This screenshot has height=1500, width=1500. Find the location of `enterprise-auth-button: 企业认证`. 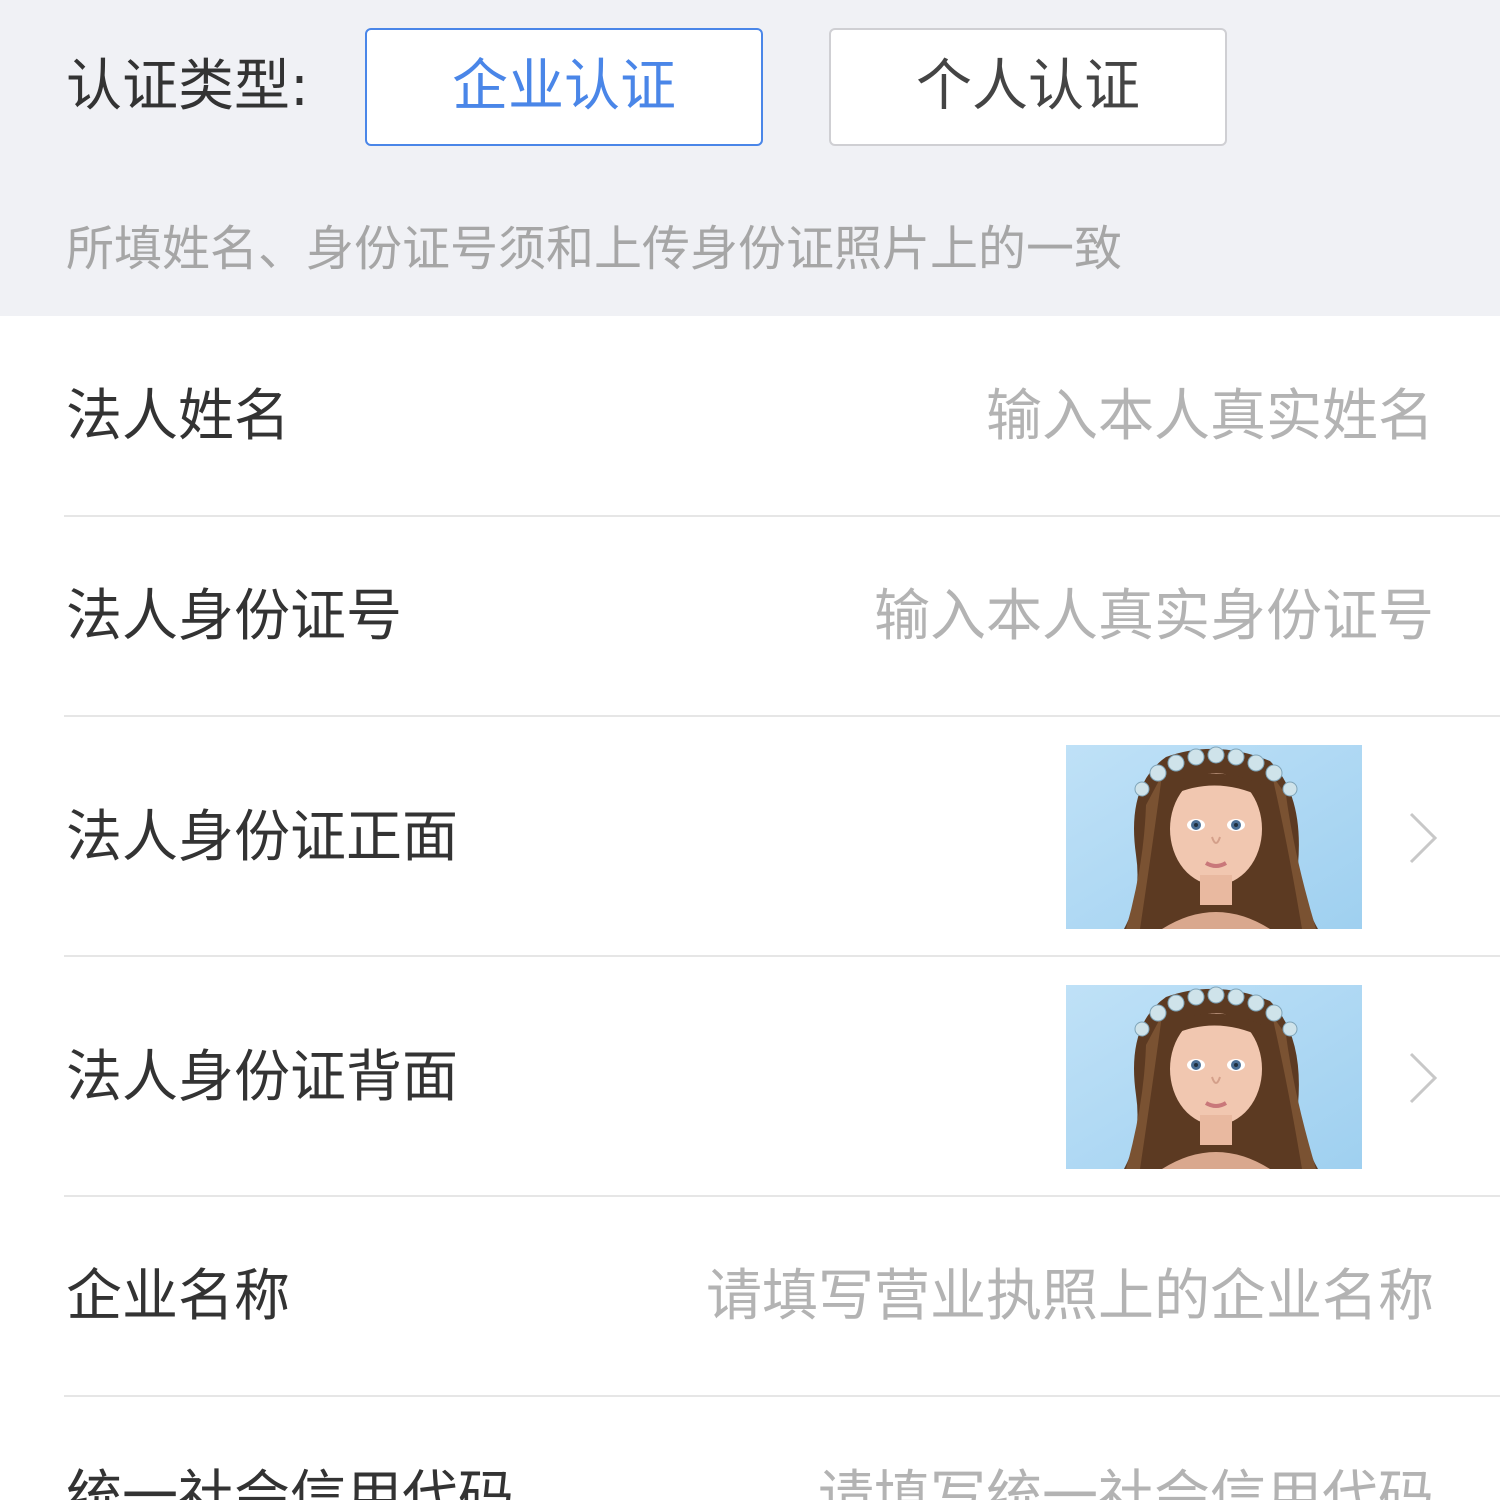

enterprise-auth-button: 企业认证 is located at coordinates (564, 87).